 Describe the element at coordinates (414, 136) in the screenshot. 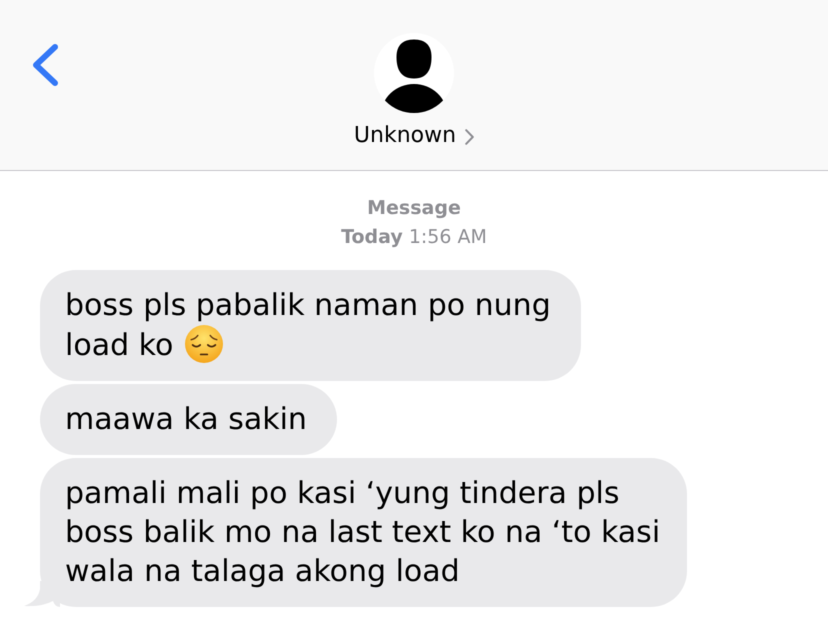

I see `contact-name: Unknown` at that location.